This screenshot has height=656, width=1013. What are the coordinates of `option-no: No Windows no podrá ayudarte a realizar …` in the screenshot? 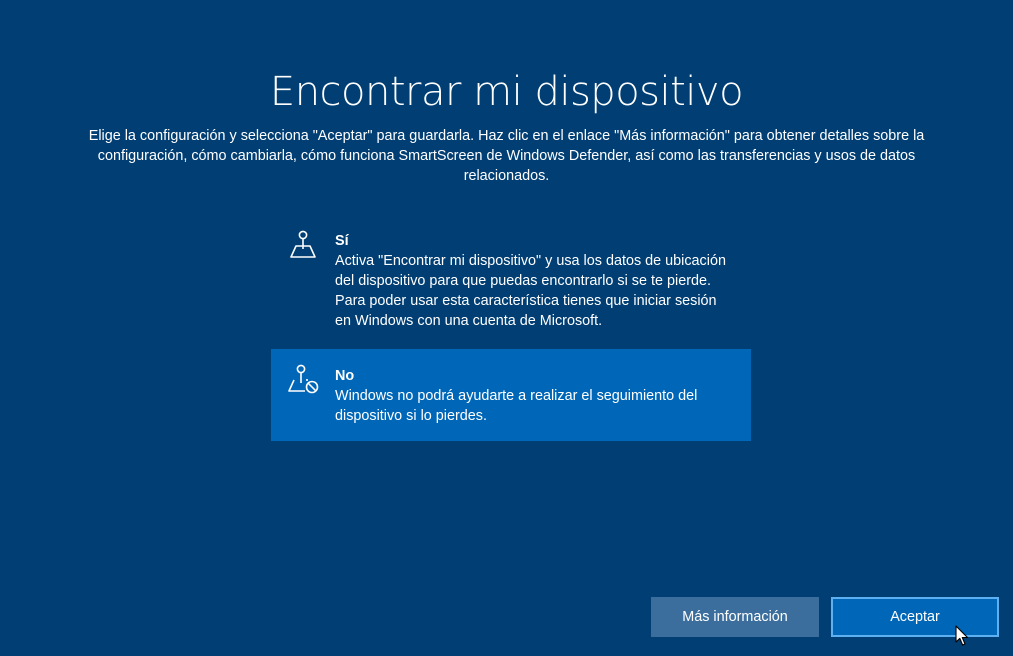 It's located at (511, 395).